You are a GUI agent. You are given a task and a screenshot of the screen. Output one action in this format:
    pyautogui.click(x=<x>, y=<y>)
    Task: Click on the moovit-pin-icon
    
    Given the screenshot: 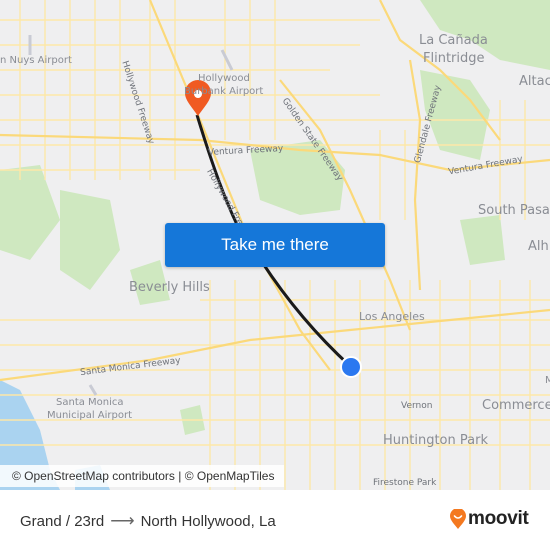 What is the action you would take?
    pyautogui.click(x=458, y=519)
    